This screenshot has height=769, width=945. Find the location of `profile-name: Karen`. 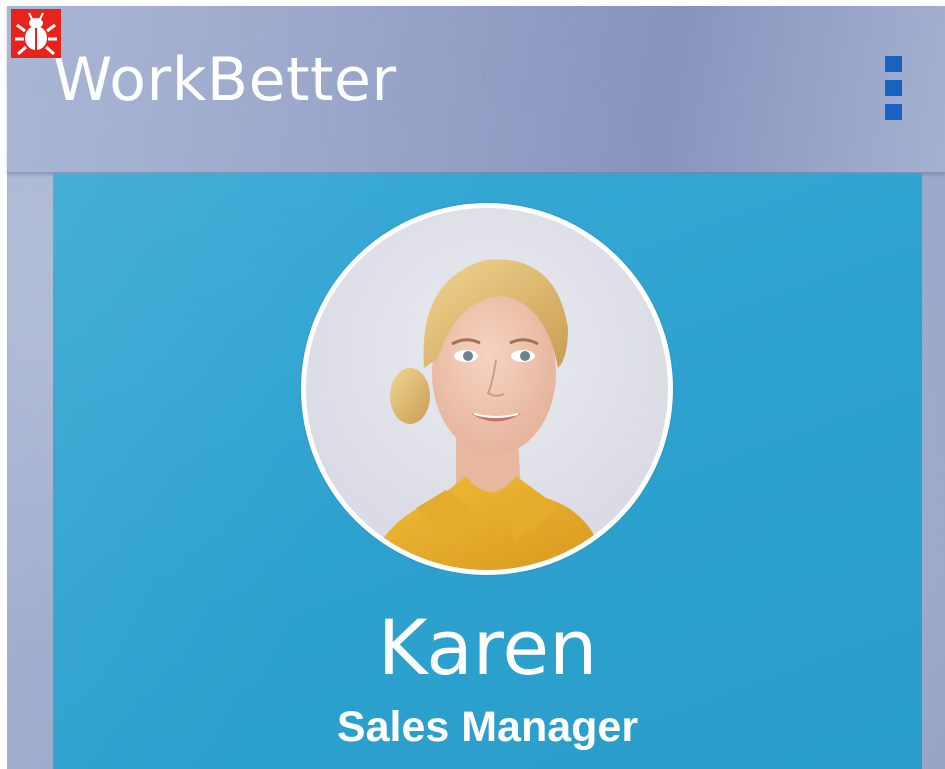

profile-name: Karen is located at coordinates (487, 647).